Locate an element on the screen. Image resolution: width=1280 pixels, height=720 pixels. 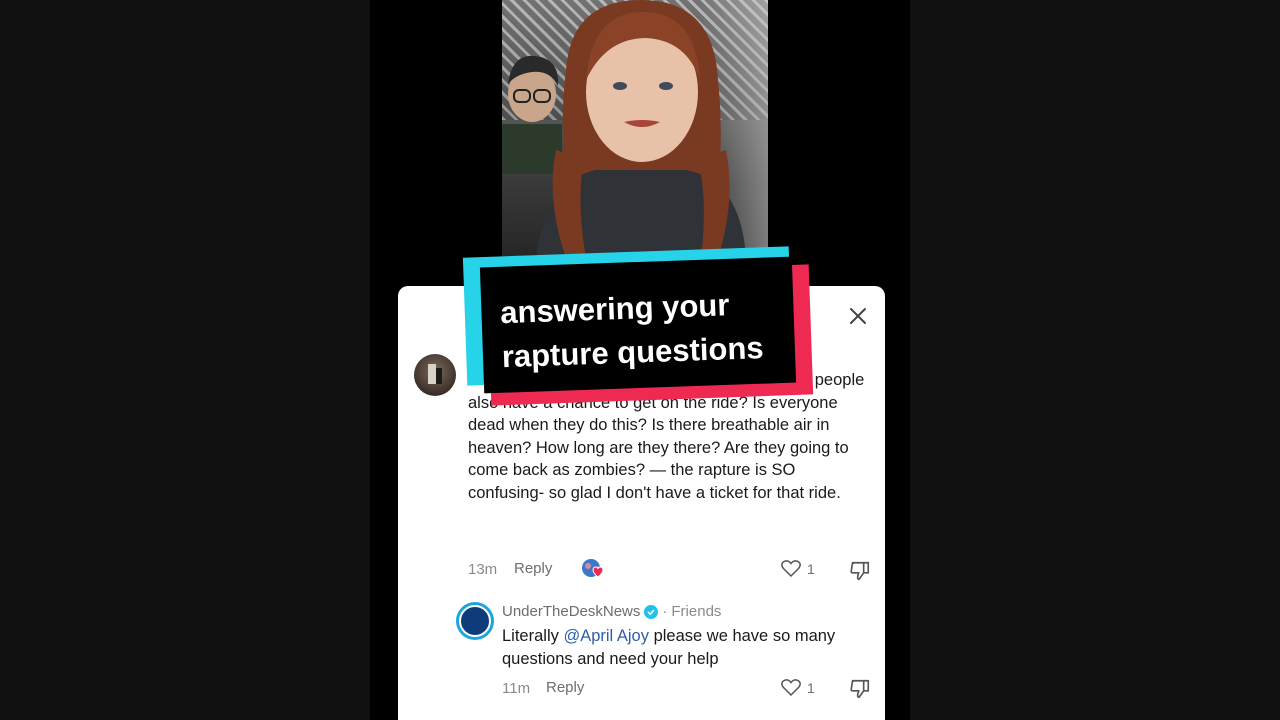
undertheDesknews-logo is located at coordinates (475, 621).